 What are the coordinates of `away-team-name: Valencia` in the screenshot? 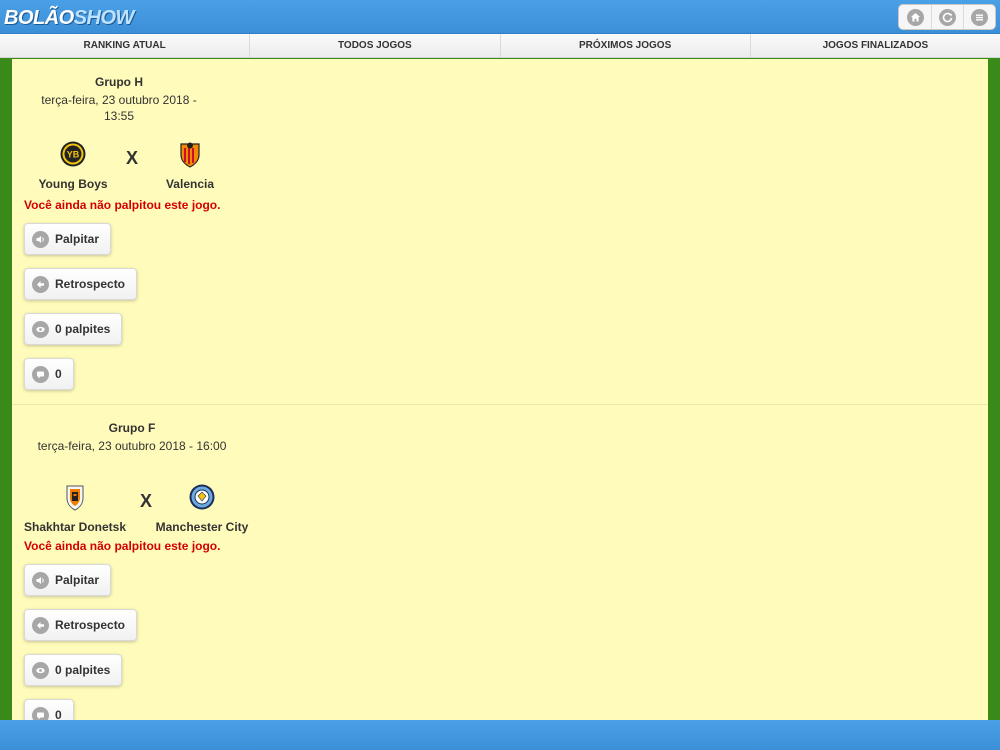 It's located at (190, 184).